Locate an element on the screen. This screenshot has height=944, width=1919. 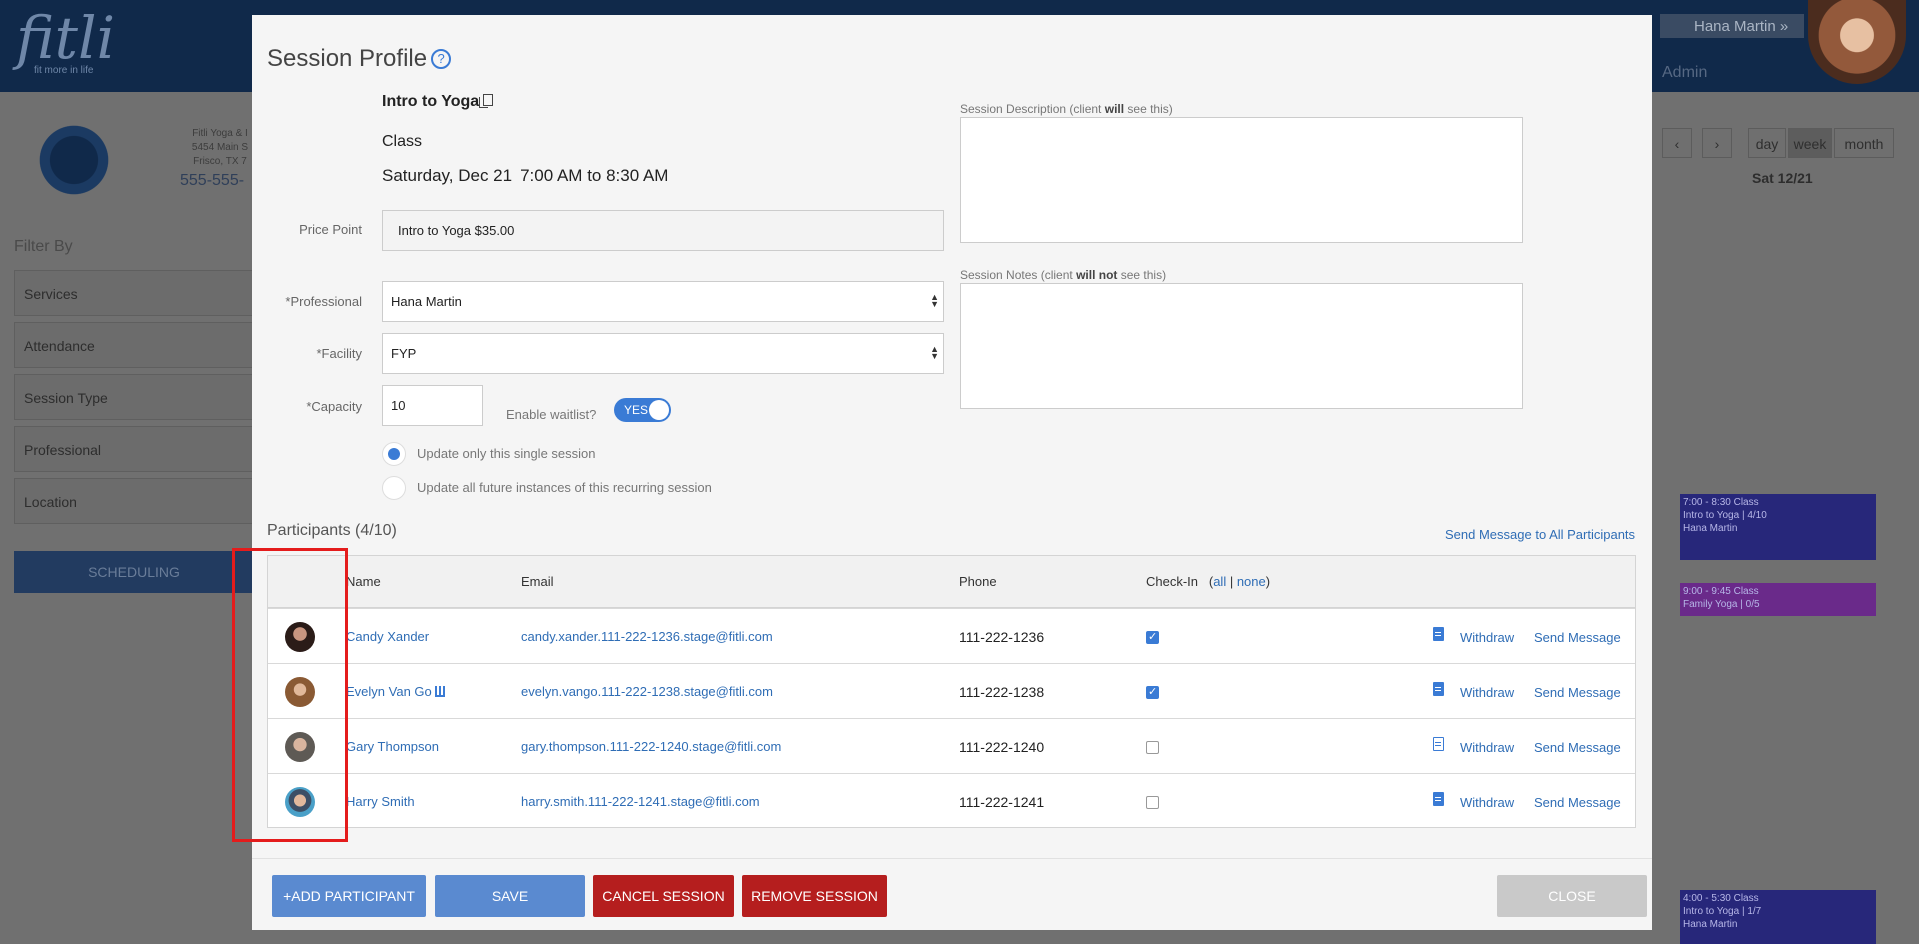
send-message-all-link: Send Message to All Participants is located at coordinates (1540, 534).